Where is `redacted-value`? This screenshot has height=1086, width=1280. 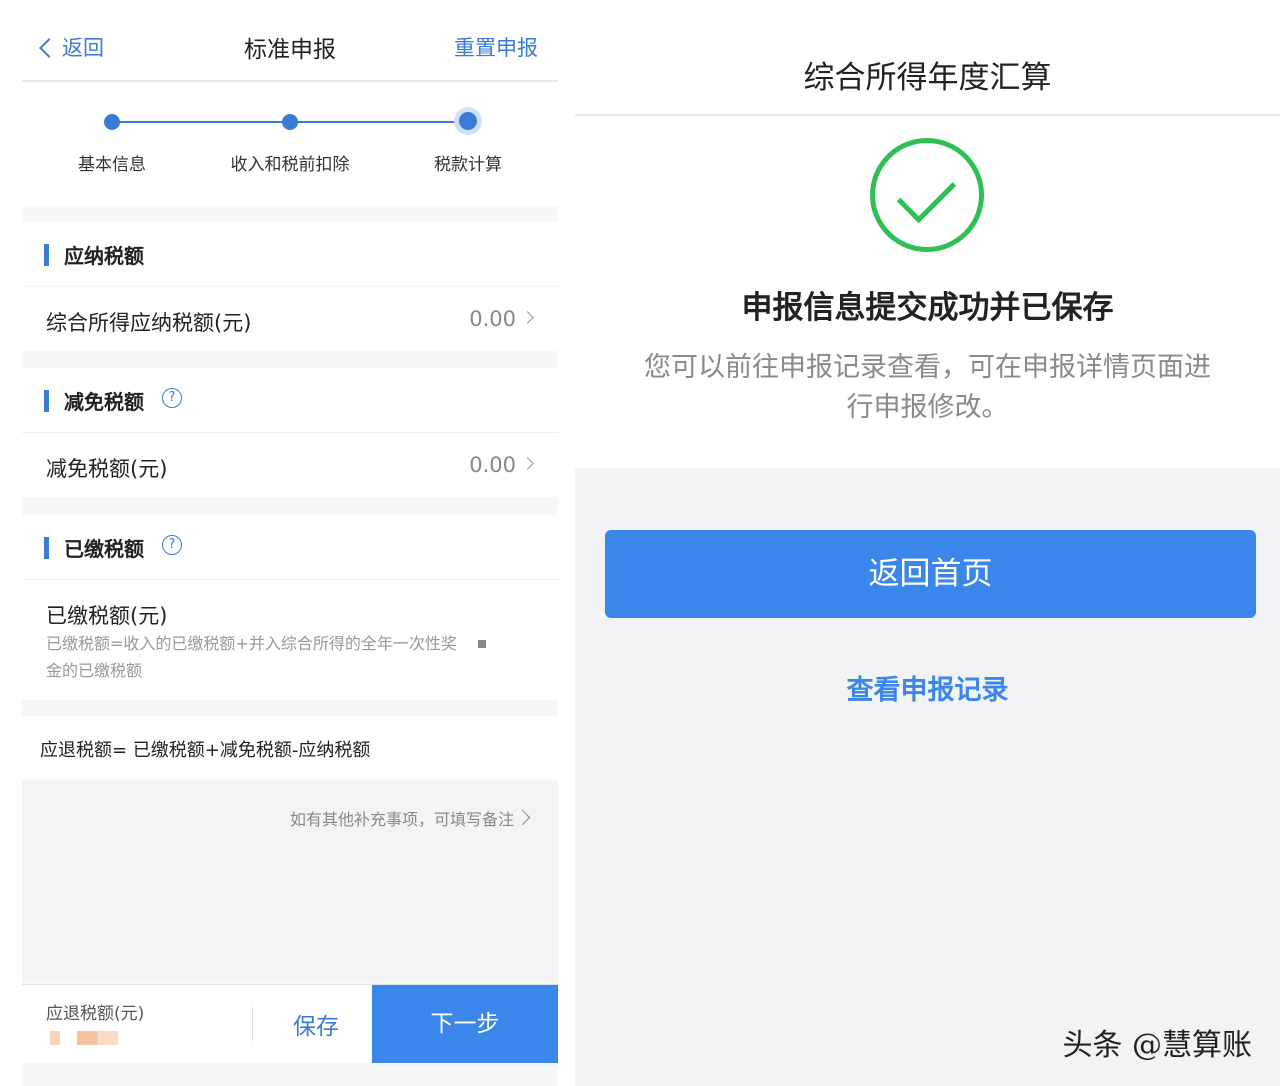 redacted-value is located at coordinates (482, 644).